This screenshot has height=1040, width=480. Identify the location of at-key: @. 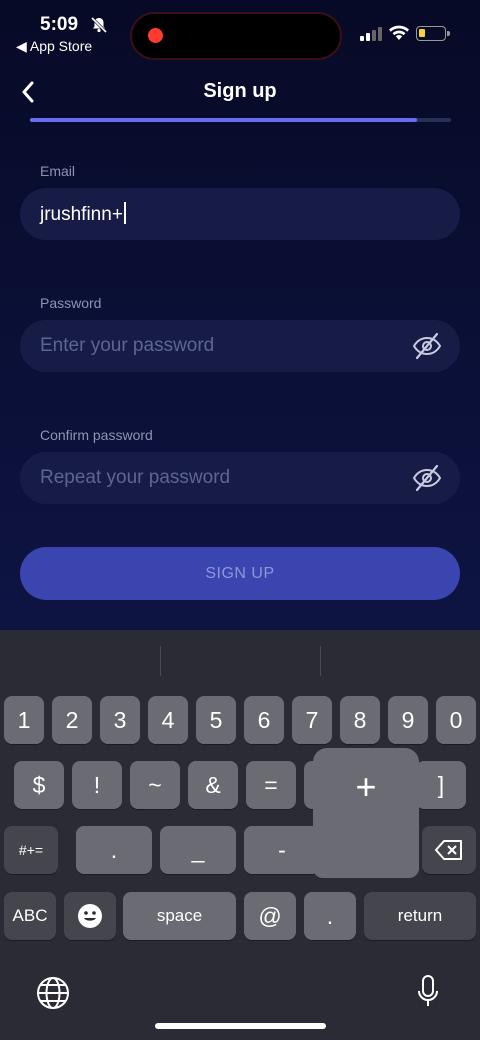
(270, 916).